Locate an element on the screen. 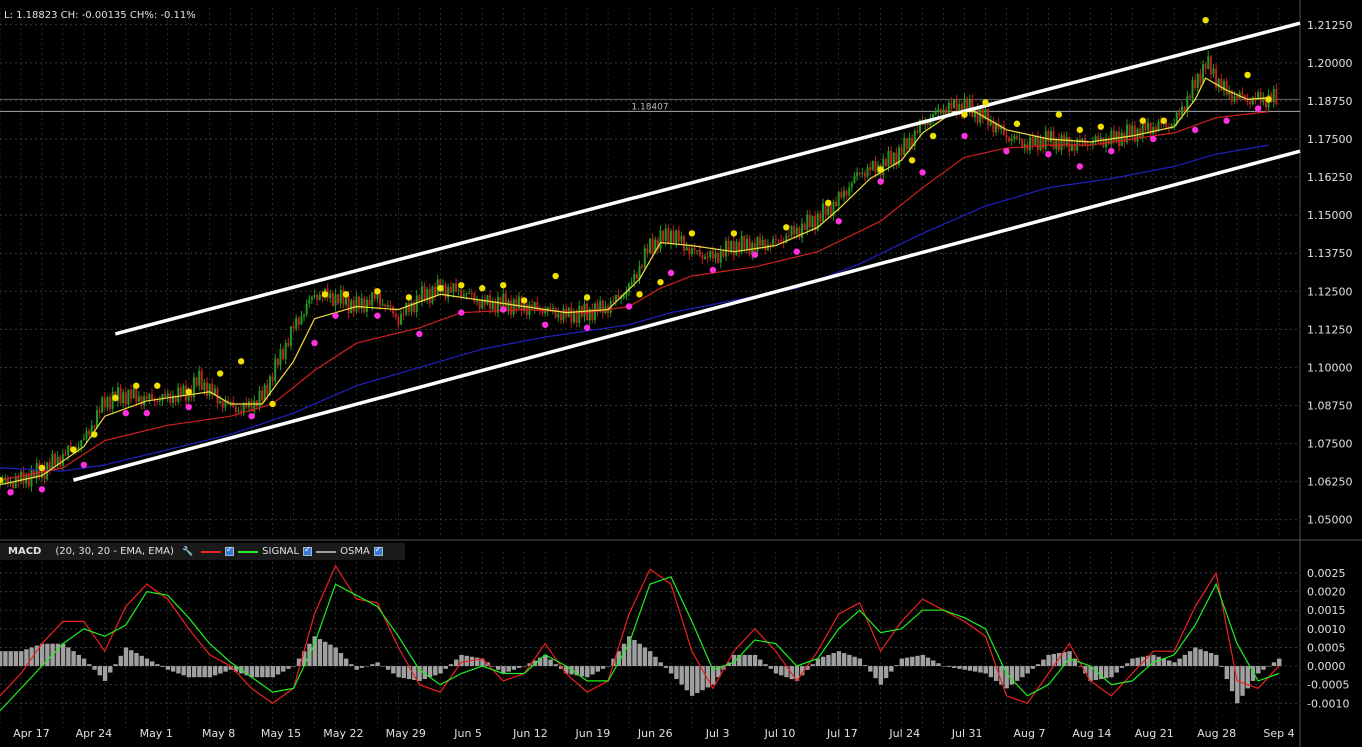 The height and width of the screenshot is (747, 1362). x-tick-label: Jul 3 is located at coordinates (717, 733).